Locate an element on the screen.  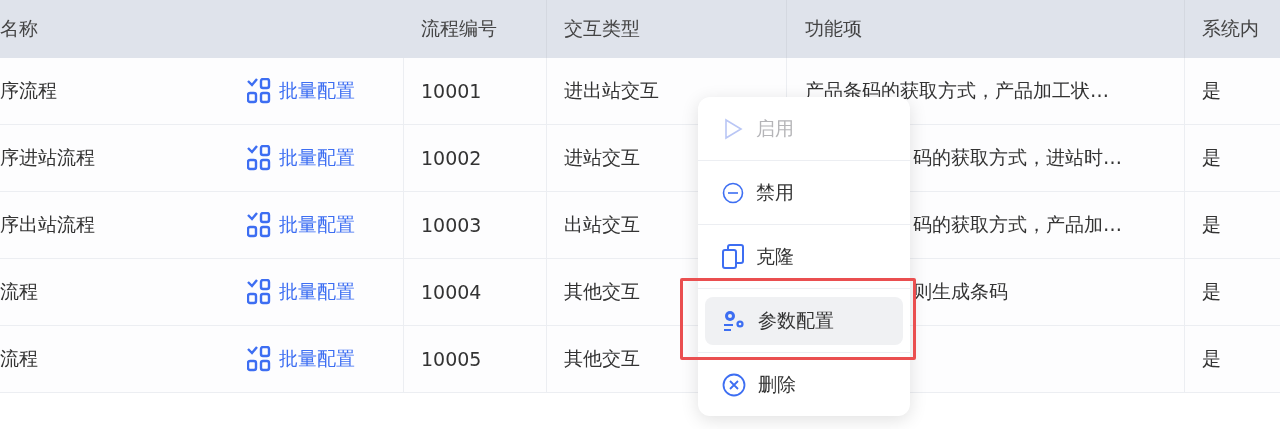
minus-circle-icon is located at coordinates (733, 192).